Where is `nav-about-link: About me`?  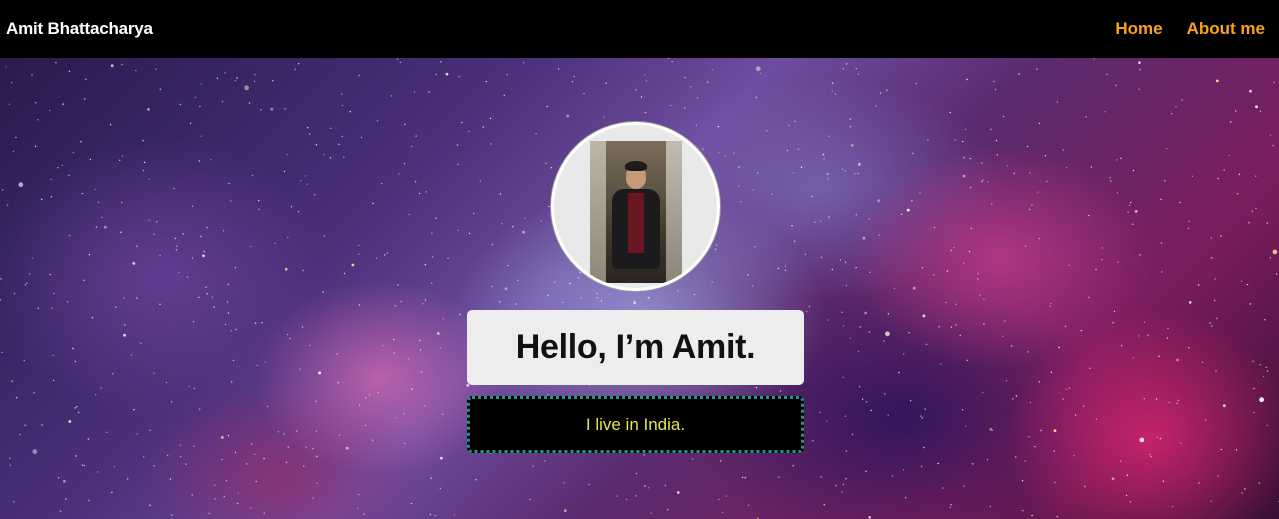
nav-about-link: About me is located at coordinates (1226, 29).